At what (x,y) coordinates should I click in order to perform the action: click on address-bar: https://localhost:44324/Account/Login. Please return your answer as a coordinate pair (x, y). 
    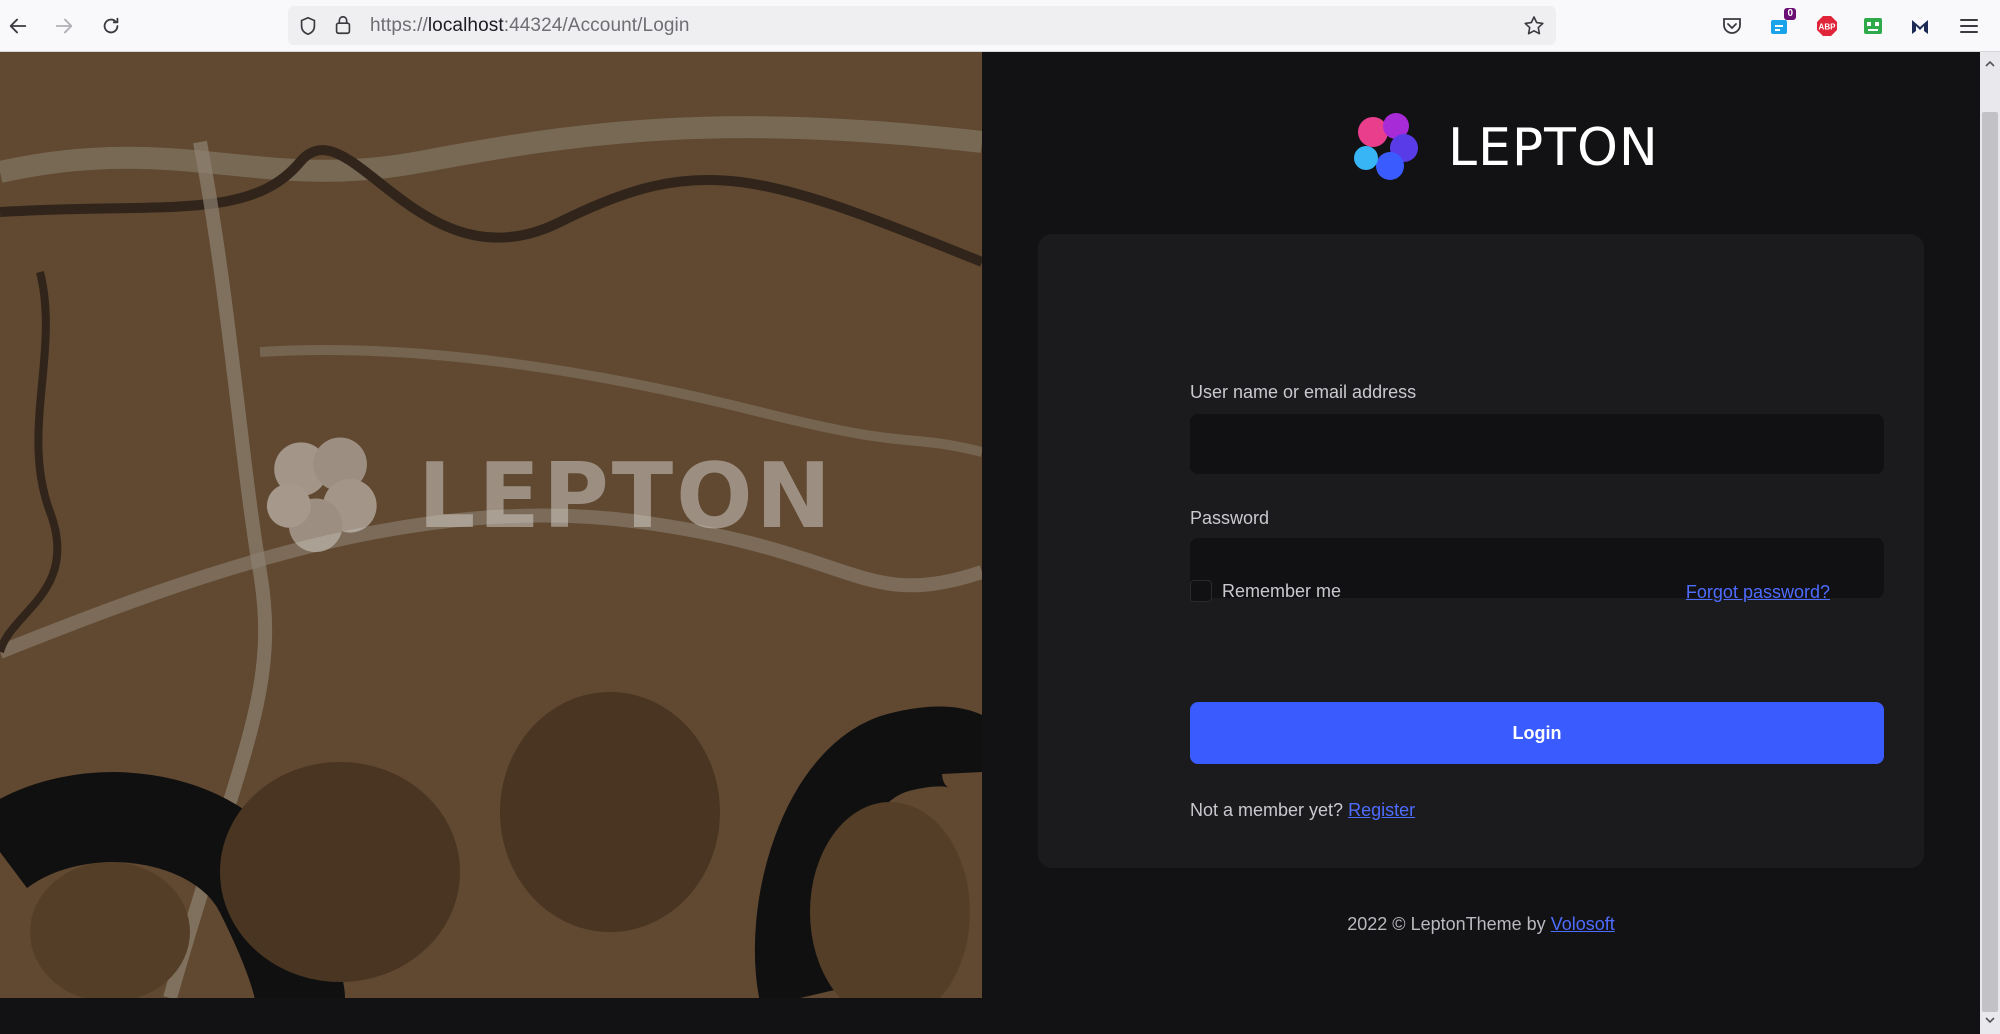
    Looking at the image, I should click on (922, 25).